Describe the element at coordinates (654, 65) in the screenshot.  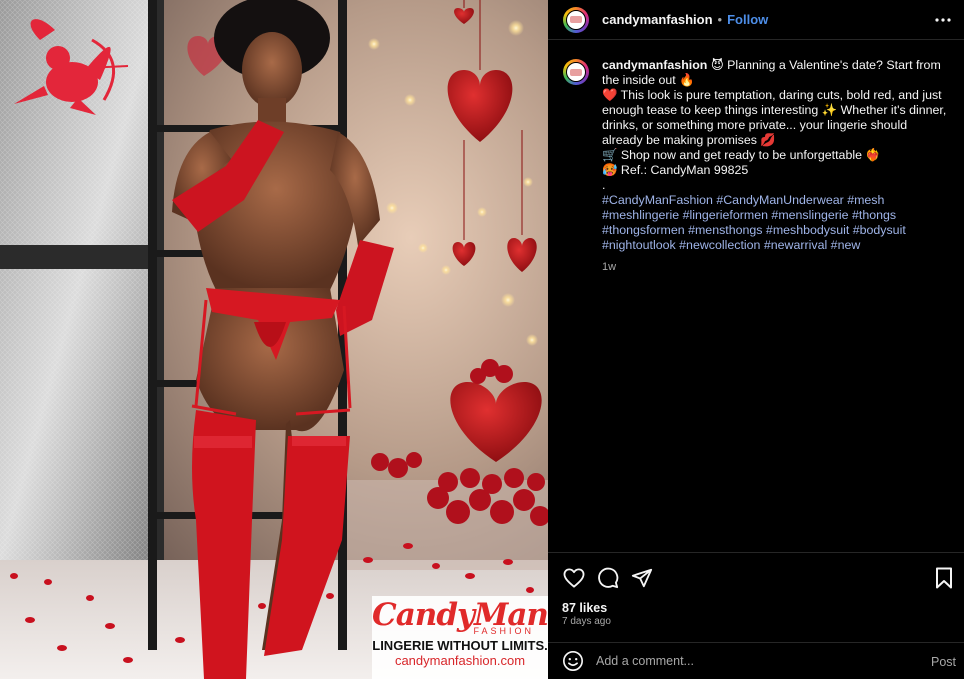
I see `caption-username: candymanfashion` at that location.